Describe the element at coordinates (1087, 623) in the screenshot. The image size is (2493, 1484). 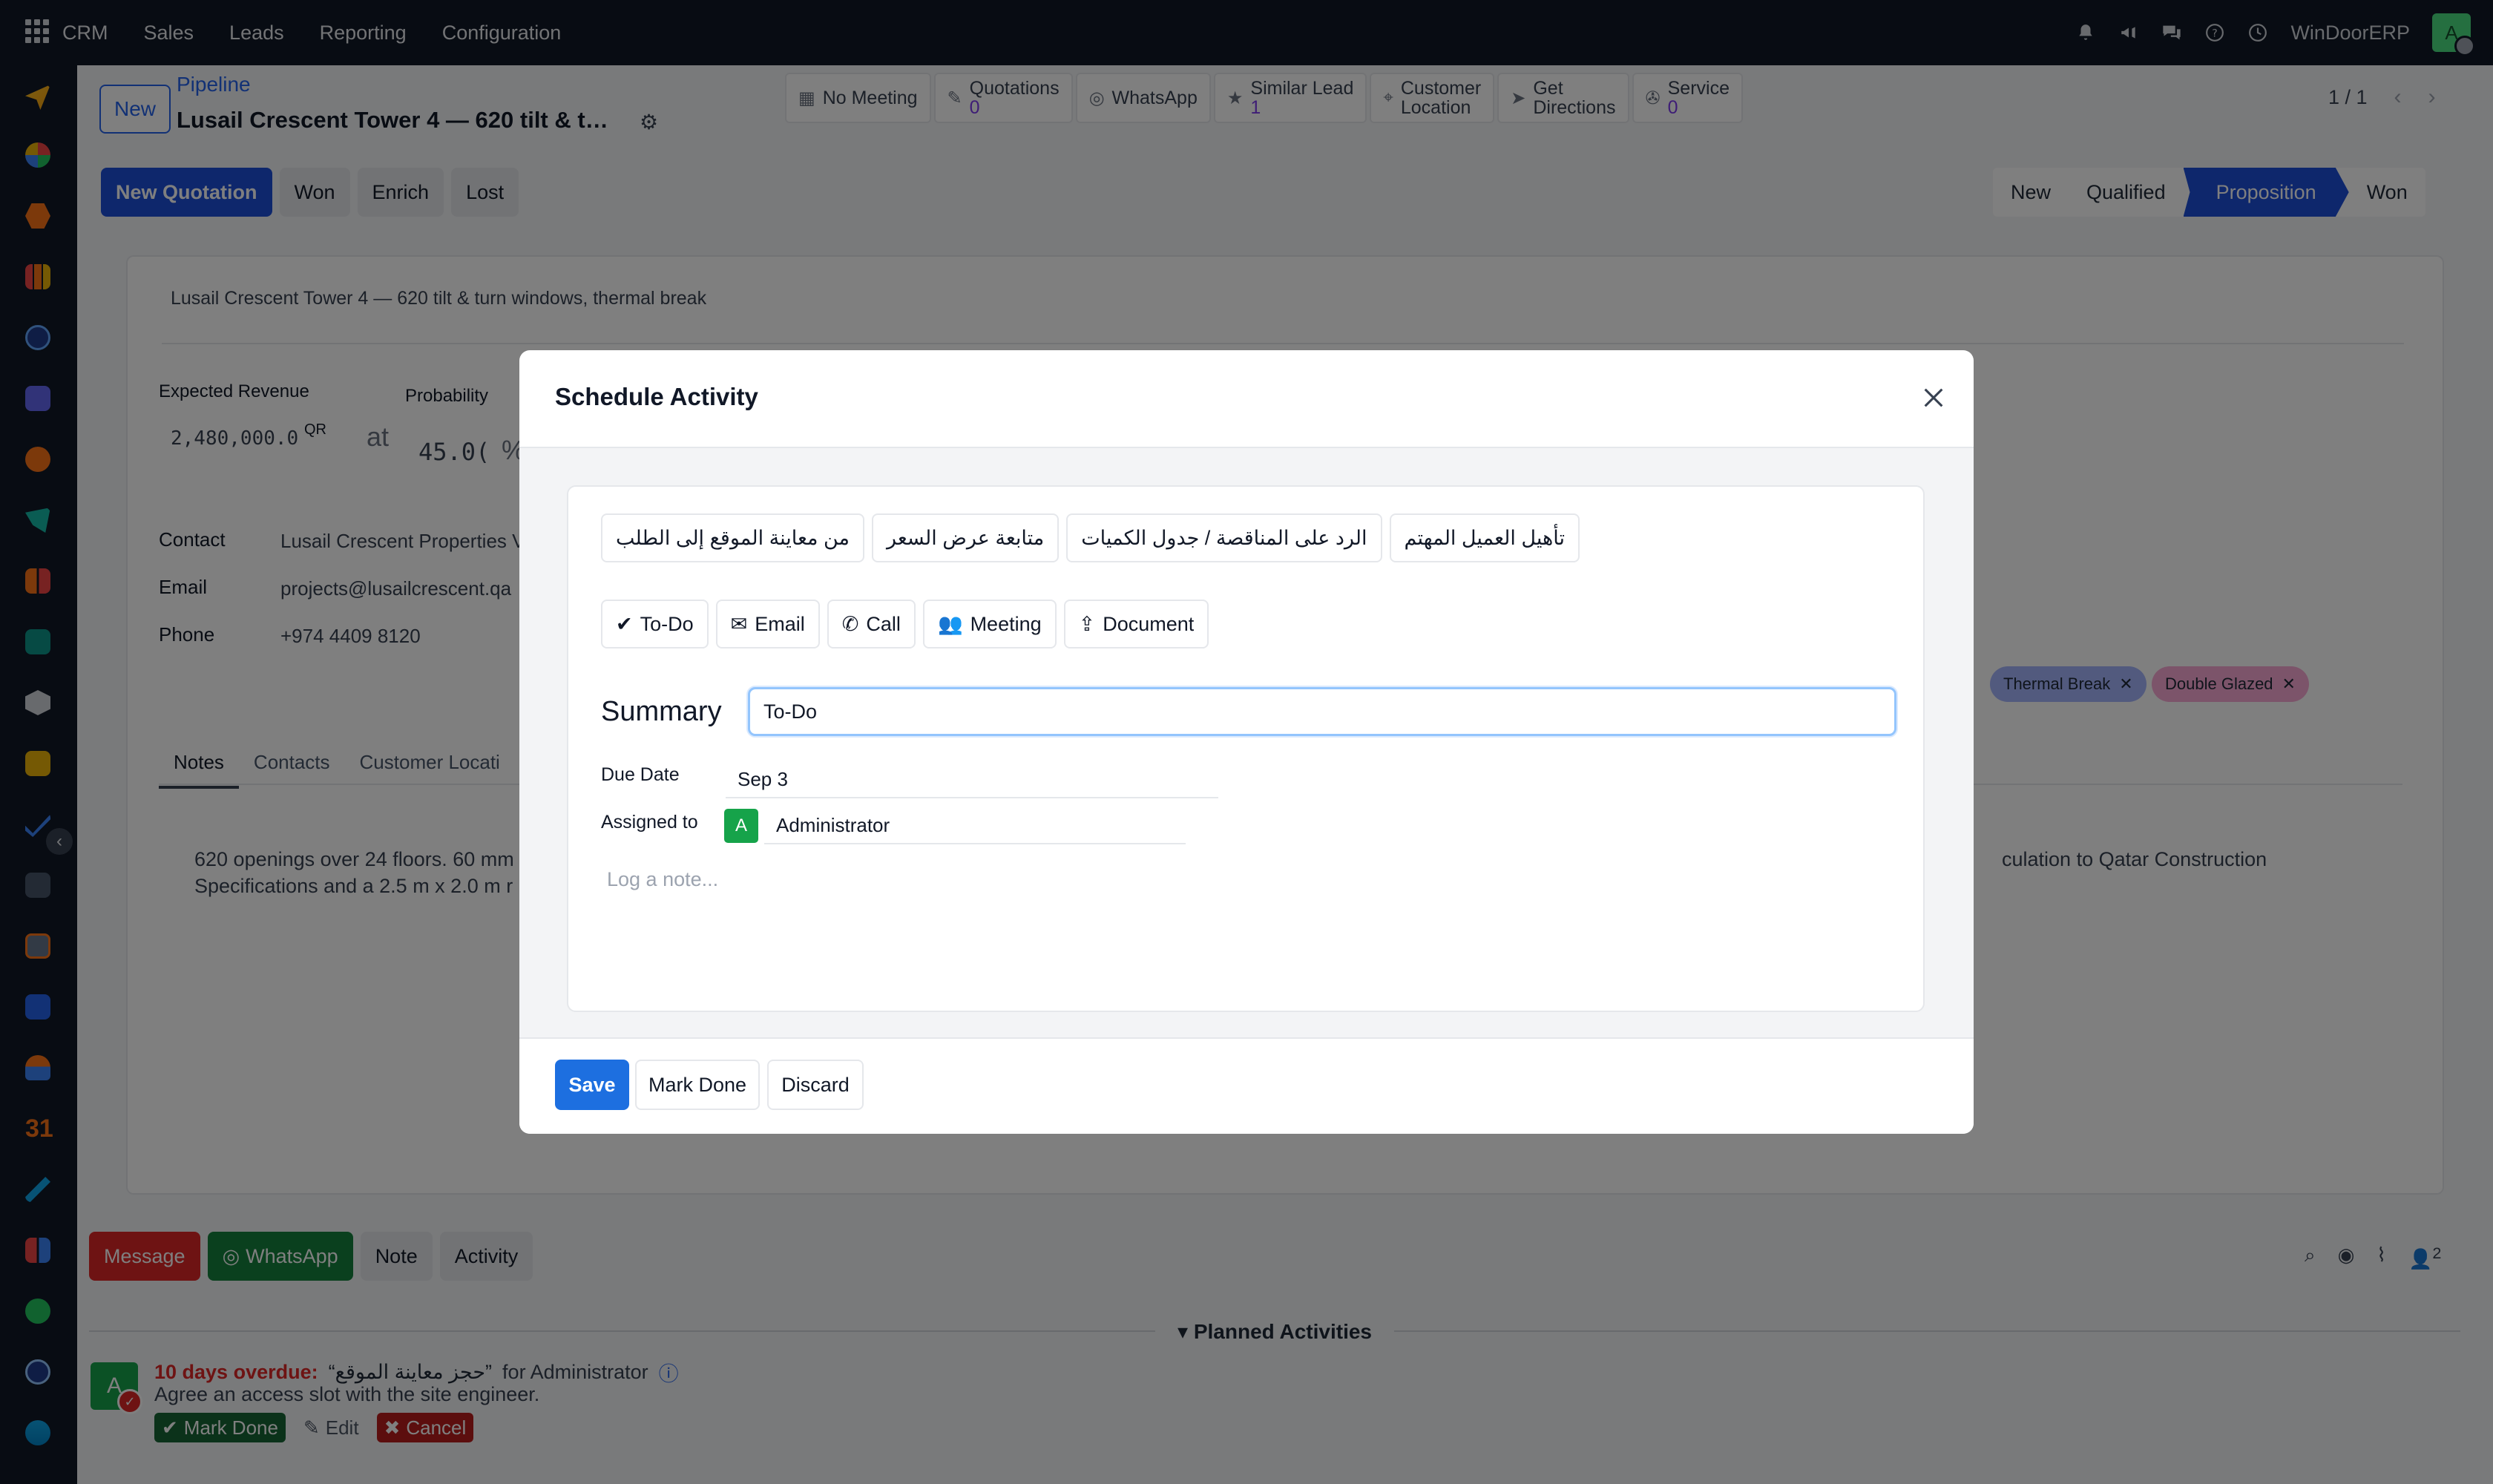
I see `upload-icon: ⇪` at that location.